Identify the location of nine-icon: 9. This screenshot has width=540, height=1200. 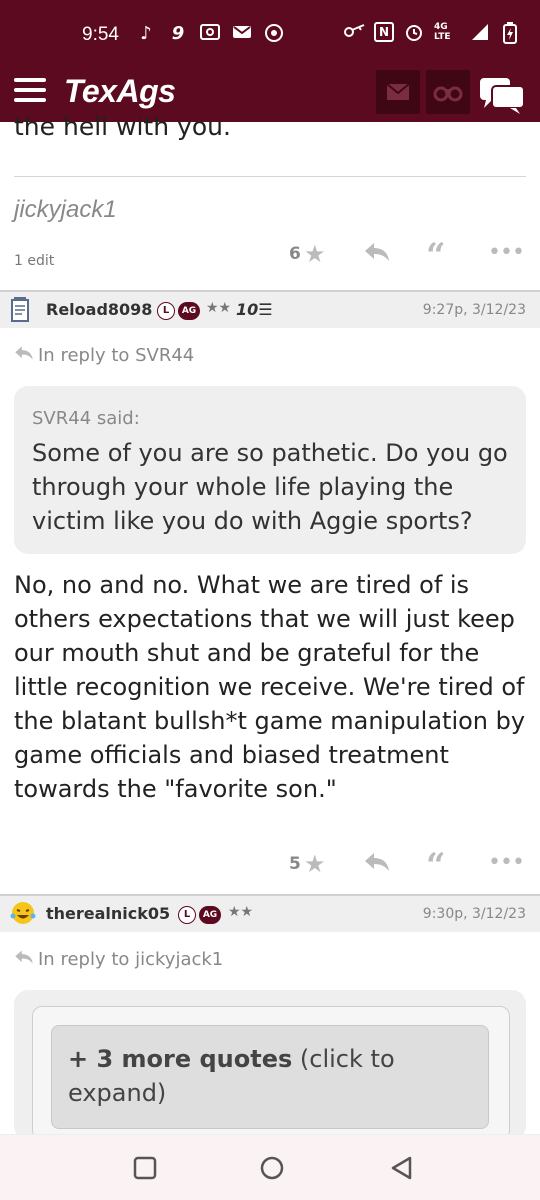
(178, 33).